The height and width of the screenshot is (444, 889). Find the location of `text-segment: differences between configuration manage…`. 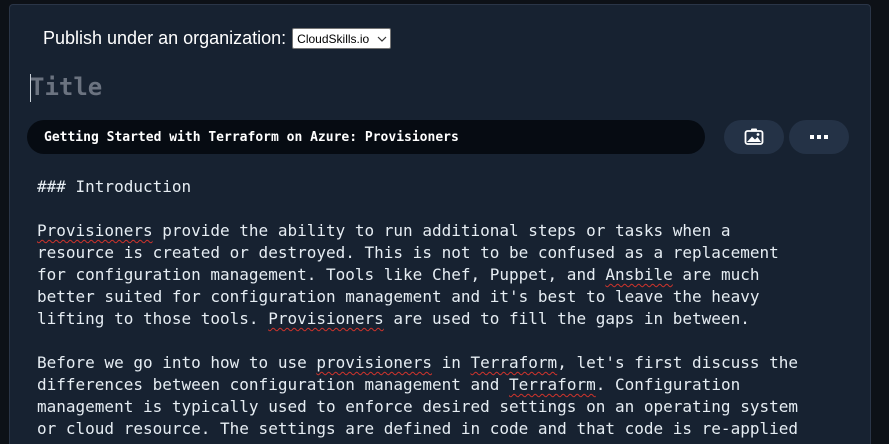

text-segment: differences between configuration manage… is located at coordinates (273, 384).